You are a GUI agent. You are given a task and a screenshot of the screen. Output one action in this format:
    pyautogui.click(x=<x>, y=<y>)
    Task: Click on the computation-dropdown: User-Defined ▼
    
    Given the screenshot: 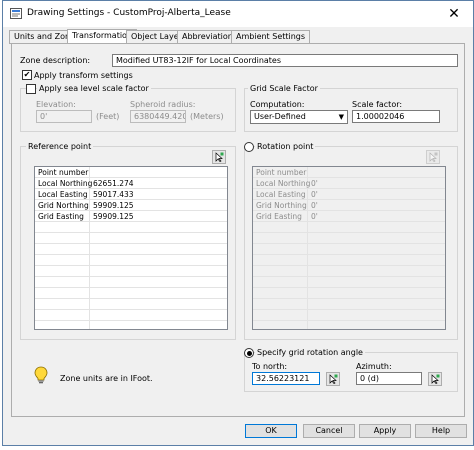 What is the action you would take?
    pyautogui.click(x=299, y=117)
    